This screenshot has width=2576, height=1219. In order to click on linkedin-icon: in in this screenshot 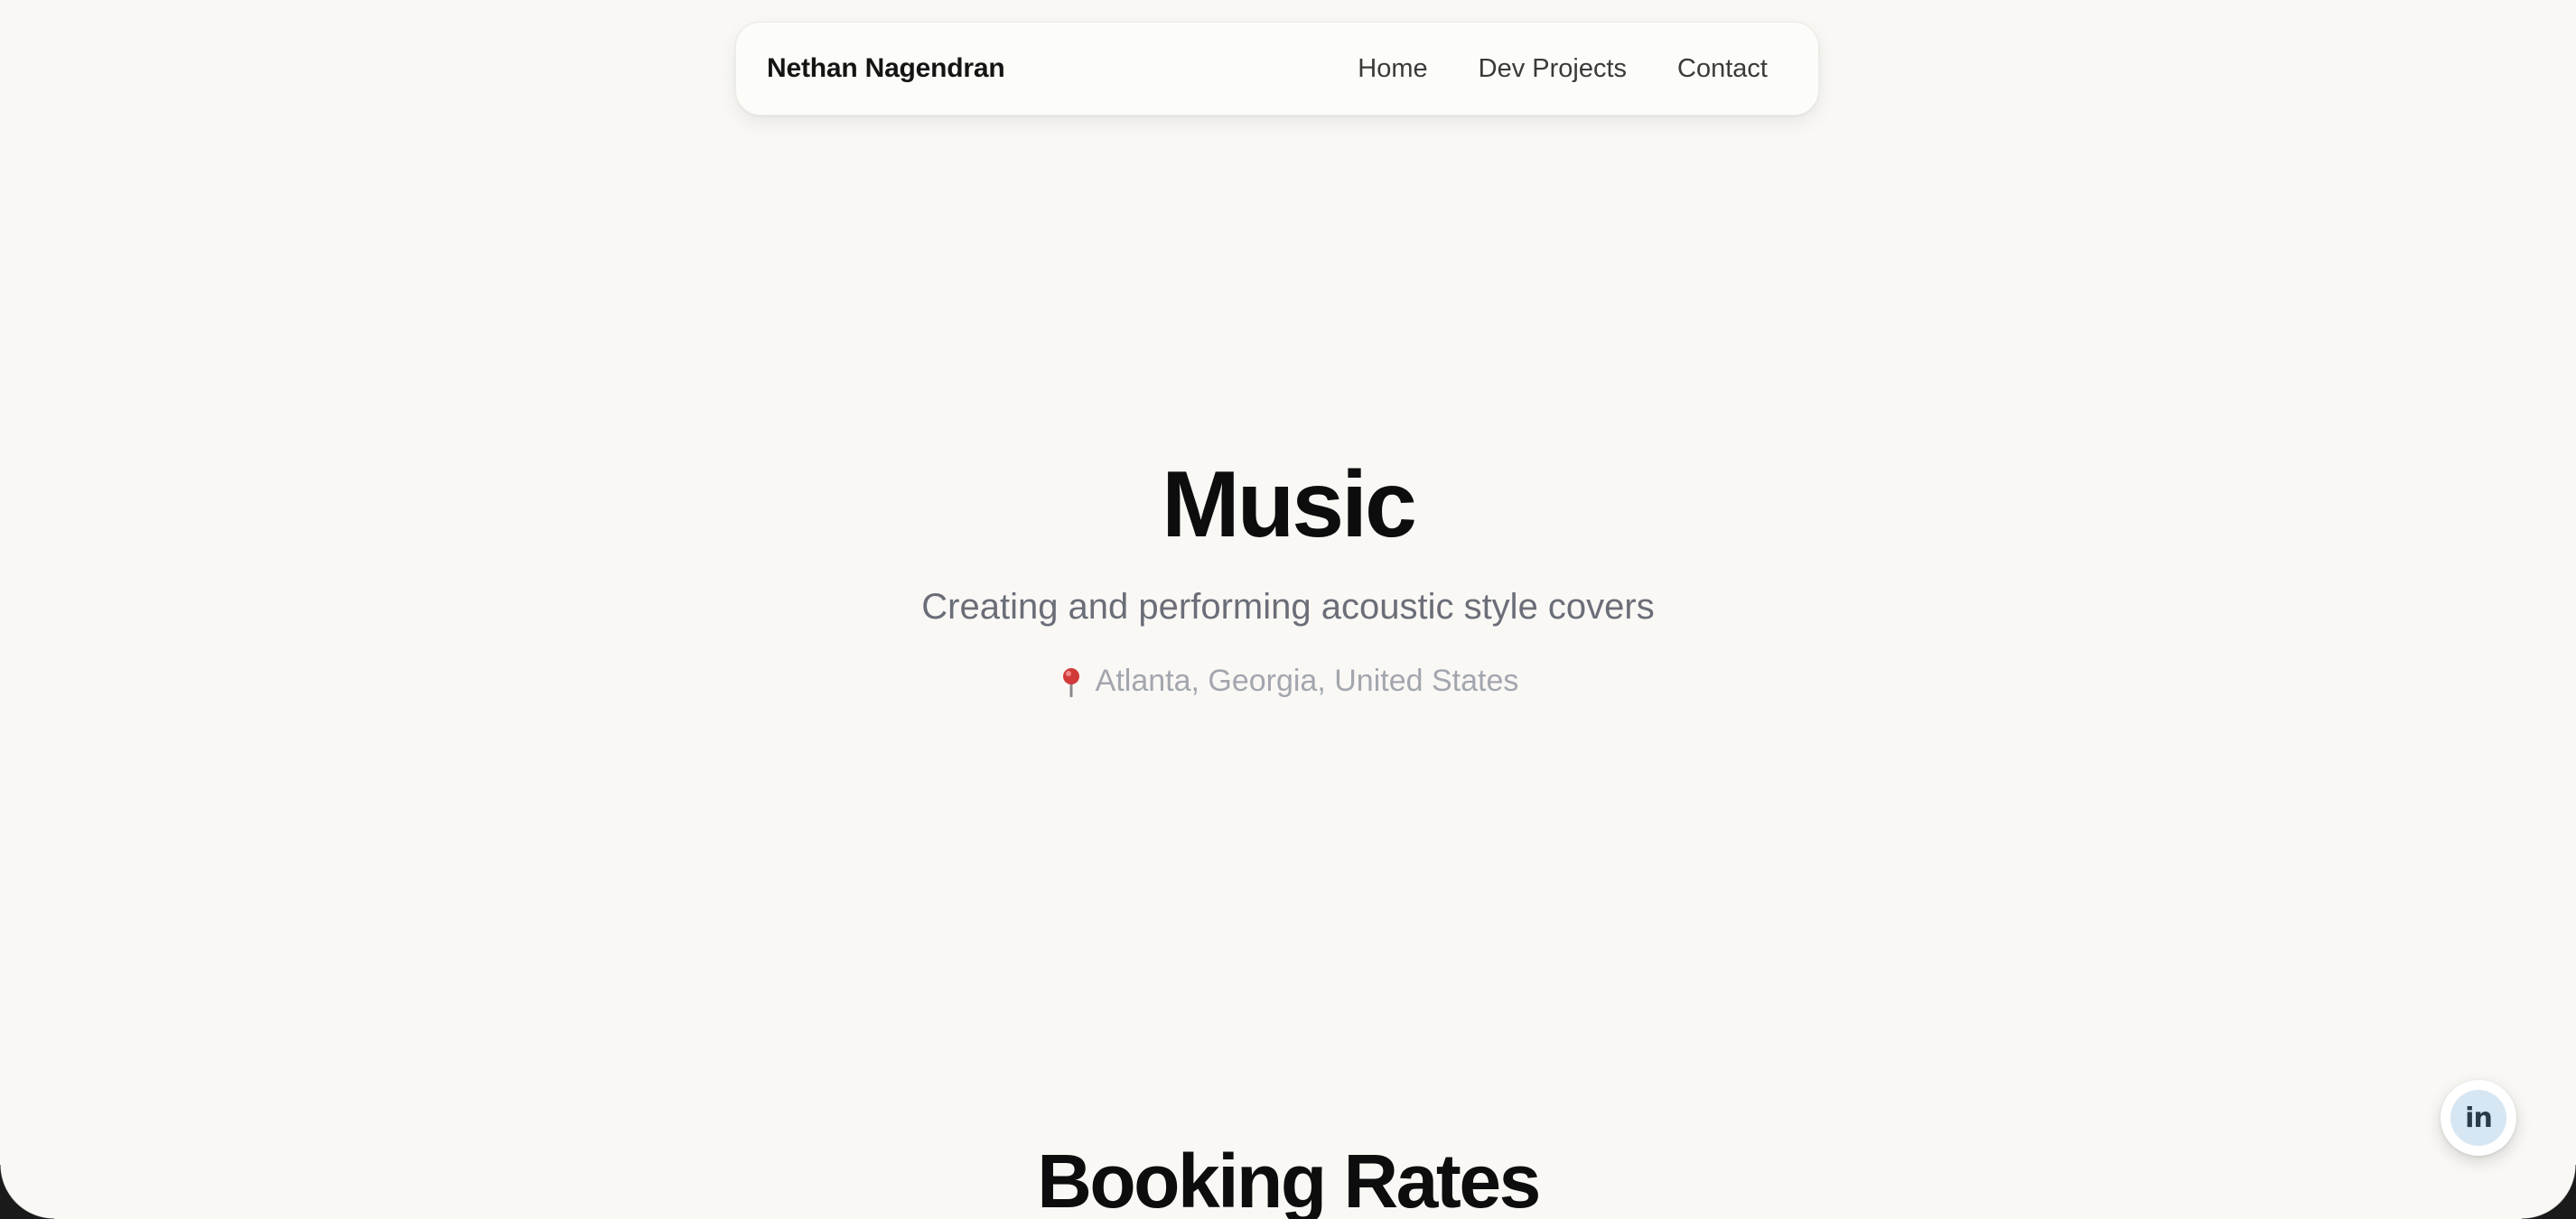, I will do `click(2478, 1118)`.